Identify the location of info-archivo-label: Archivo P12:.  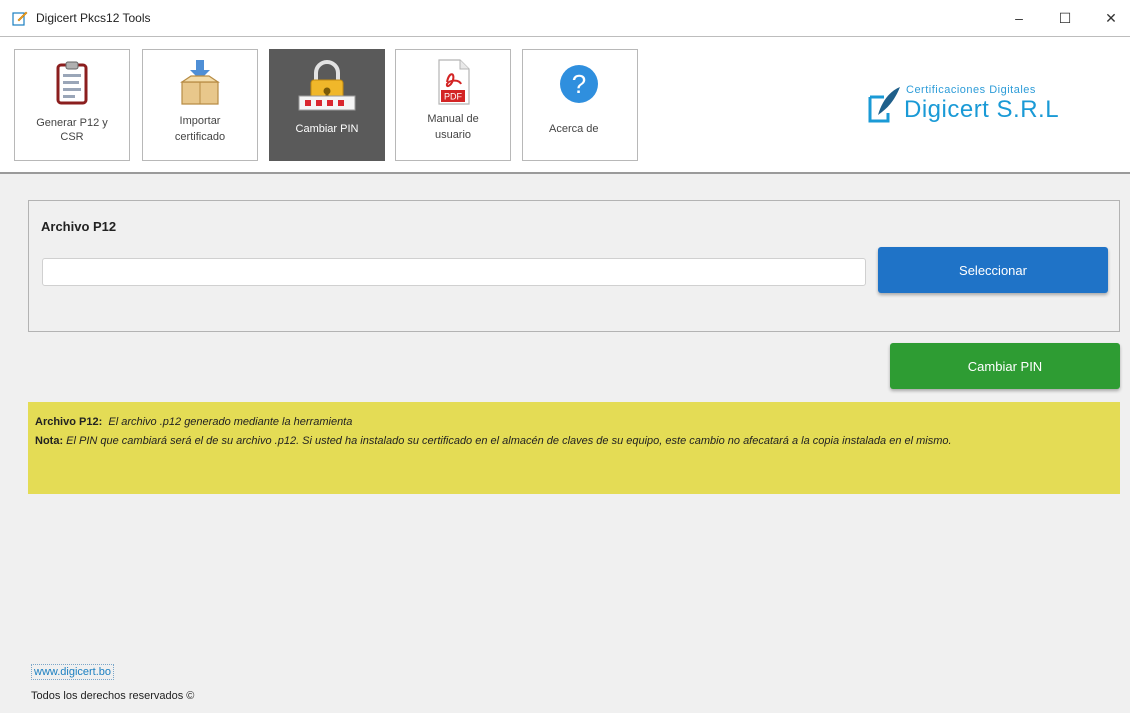
(69, 422).